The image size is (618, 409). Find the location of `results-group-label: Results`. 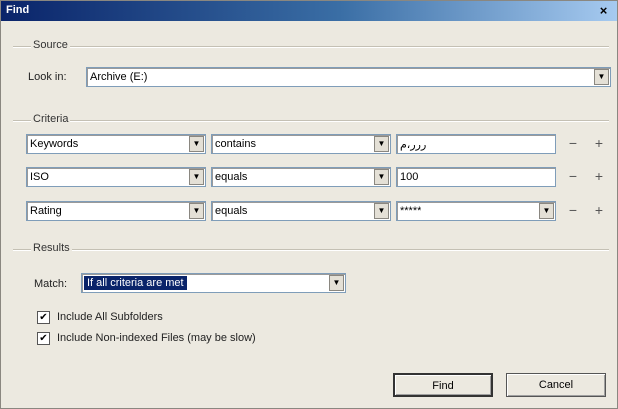

results-group-label: Results is located at coordinates (51, 248).